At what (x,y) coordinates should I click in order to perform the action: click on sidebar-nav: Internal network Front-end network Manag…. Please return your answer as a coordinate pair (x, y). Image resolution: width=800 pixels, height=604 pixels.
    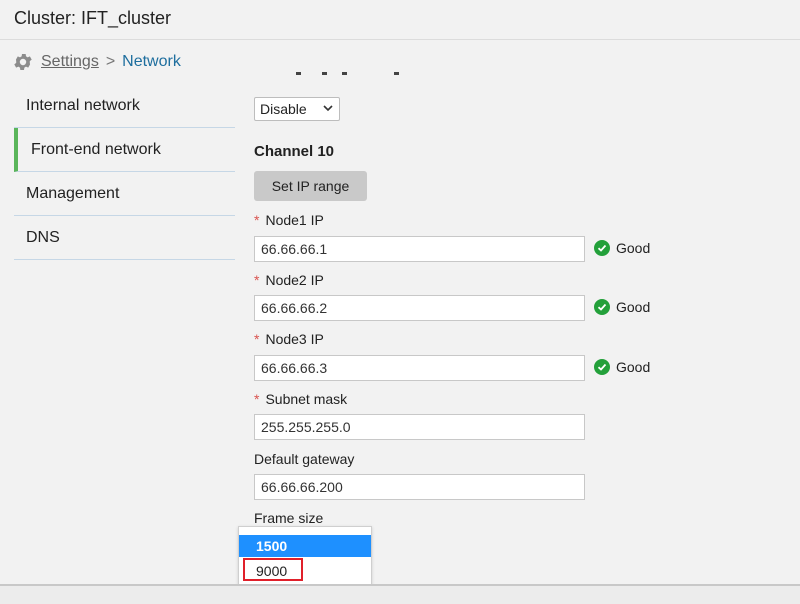
    Looking at the image, I should click on (124, 172).